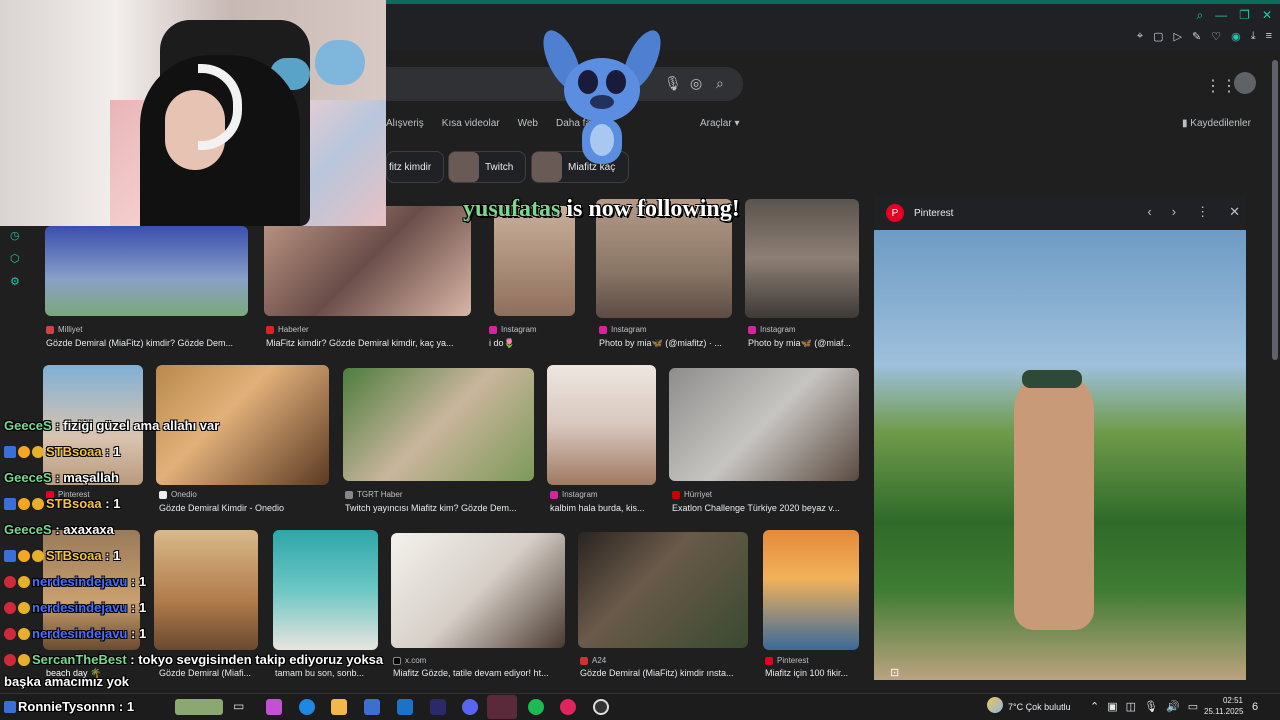 Image resolution: width=1280 pixels, height=720 pixels. I want to click on extension-icons: ⌖ ▢ ▷ ✎ ♡ ◉ ⤓ ≡, so click(1204, 36).